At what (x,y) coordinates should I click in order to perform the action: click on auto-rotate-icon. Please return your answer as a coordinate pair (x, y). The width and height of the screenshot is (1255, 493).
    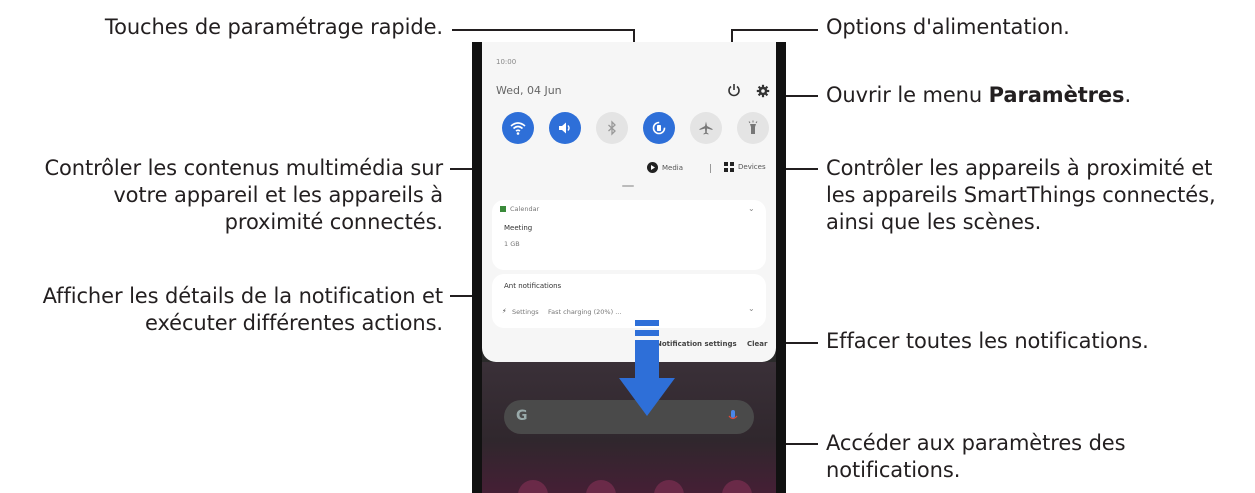
    Looking at the image, I should click on (659, 128).